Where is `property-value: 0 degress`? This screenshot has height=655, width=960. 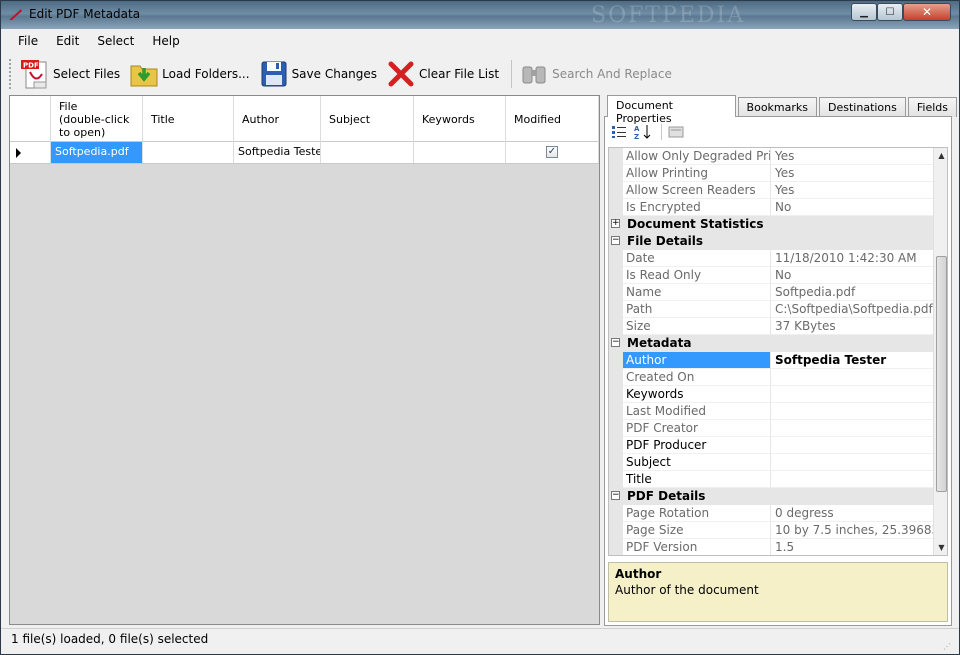 property-value: 0 degress is located at coordinates (852, 513).